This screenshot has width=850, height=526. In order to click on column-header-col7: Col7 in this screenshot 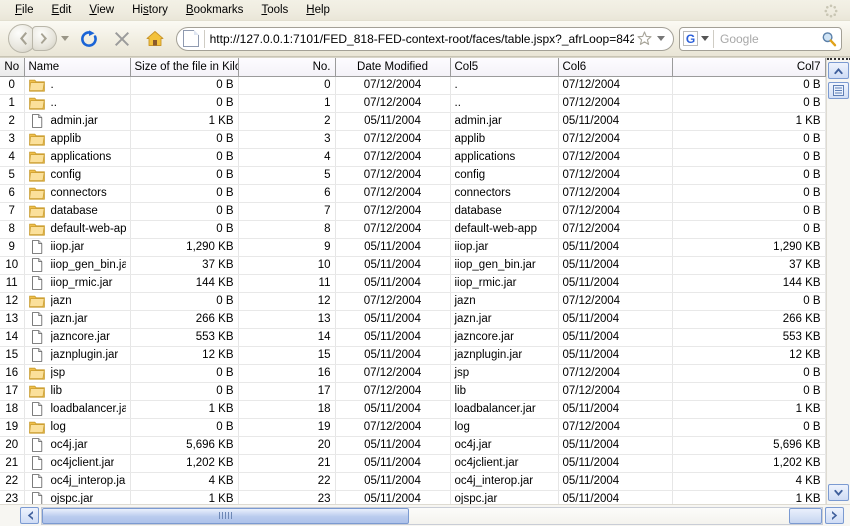, I will do `click(749, 67)`.